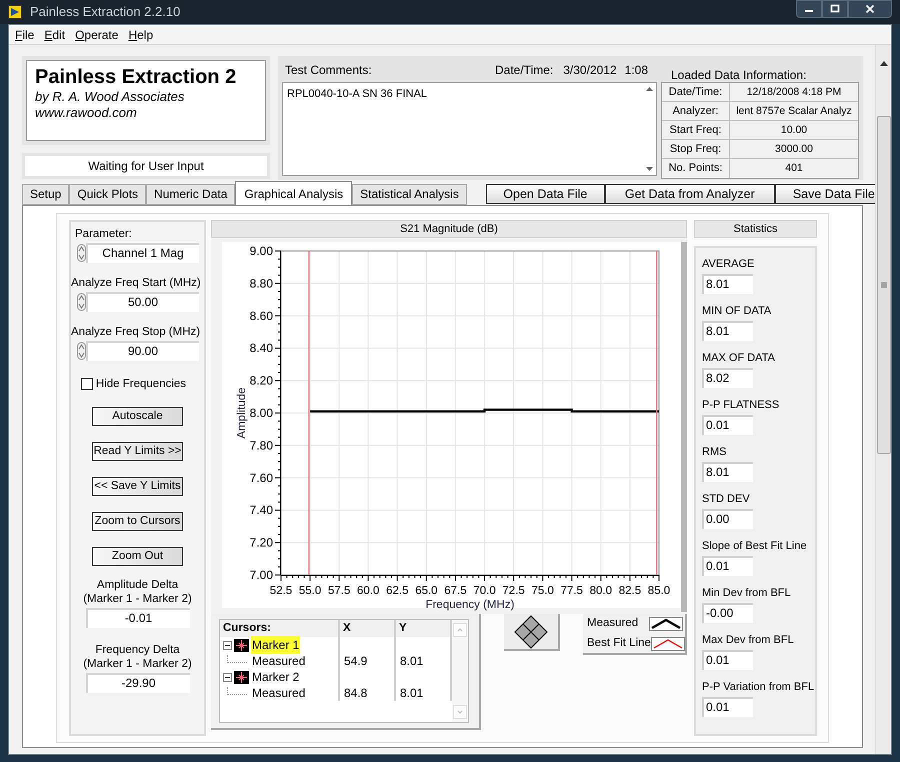  What do you see at coordinates (727, 331) in the screenshot?
I see `statistic-value: 8.01` at bounding box center [727, 331].